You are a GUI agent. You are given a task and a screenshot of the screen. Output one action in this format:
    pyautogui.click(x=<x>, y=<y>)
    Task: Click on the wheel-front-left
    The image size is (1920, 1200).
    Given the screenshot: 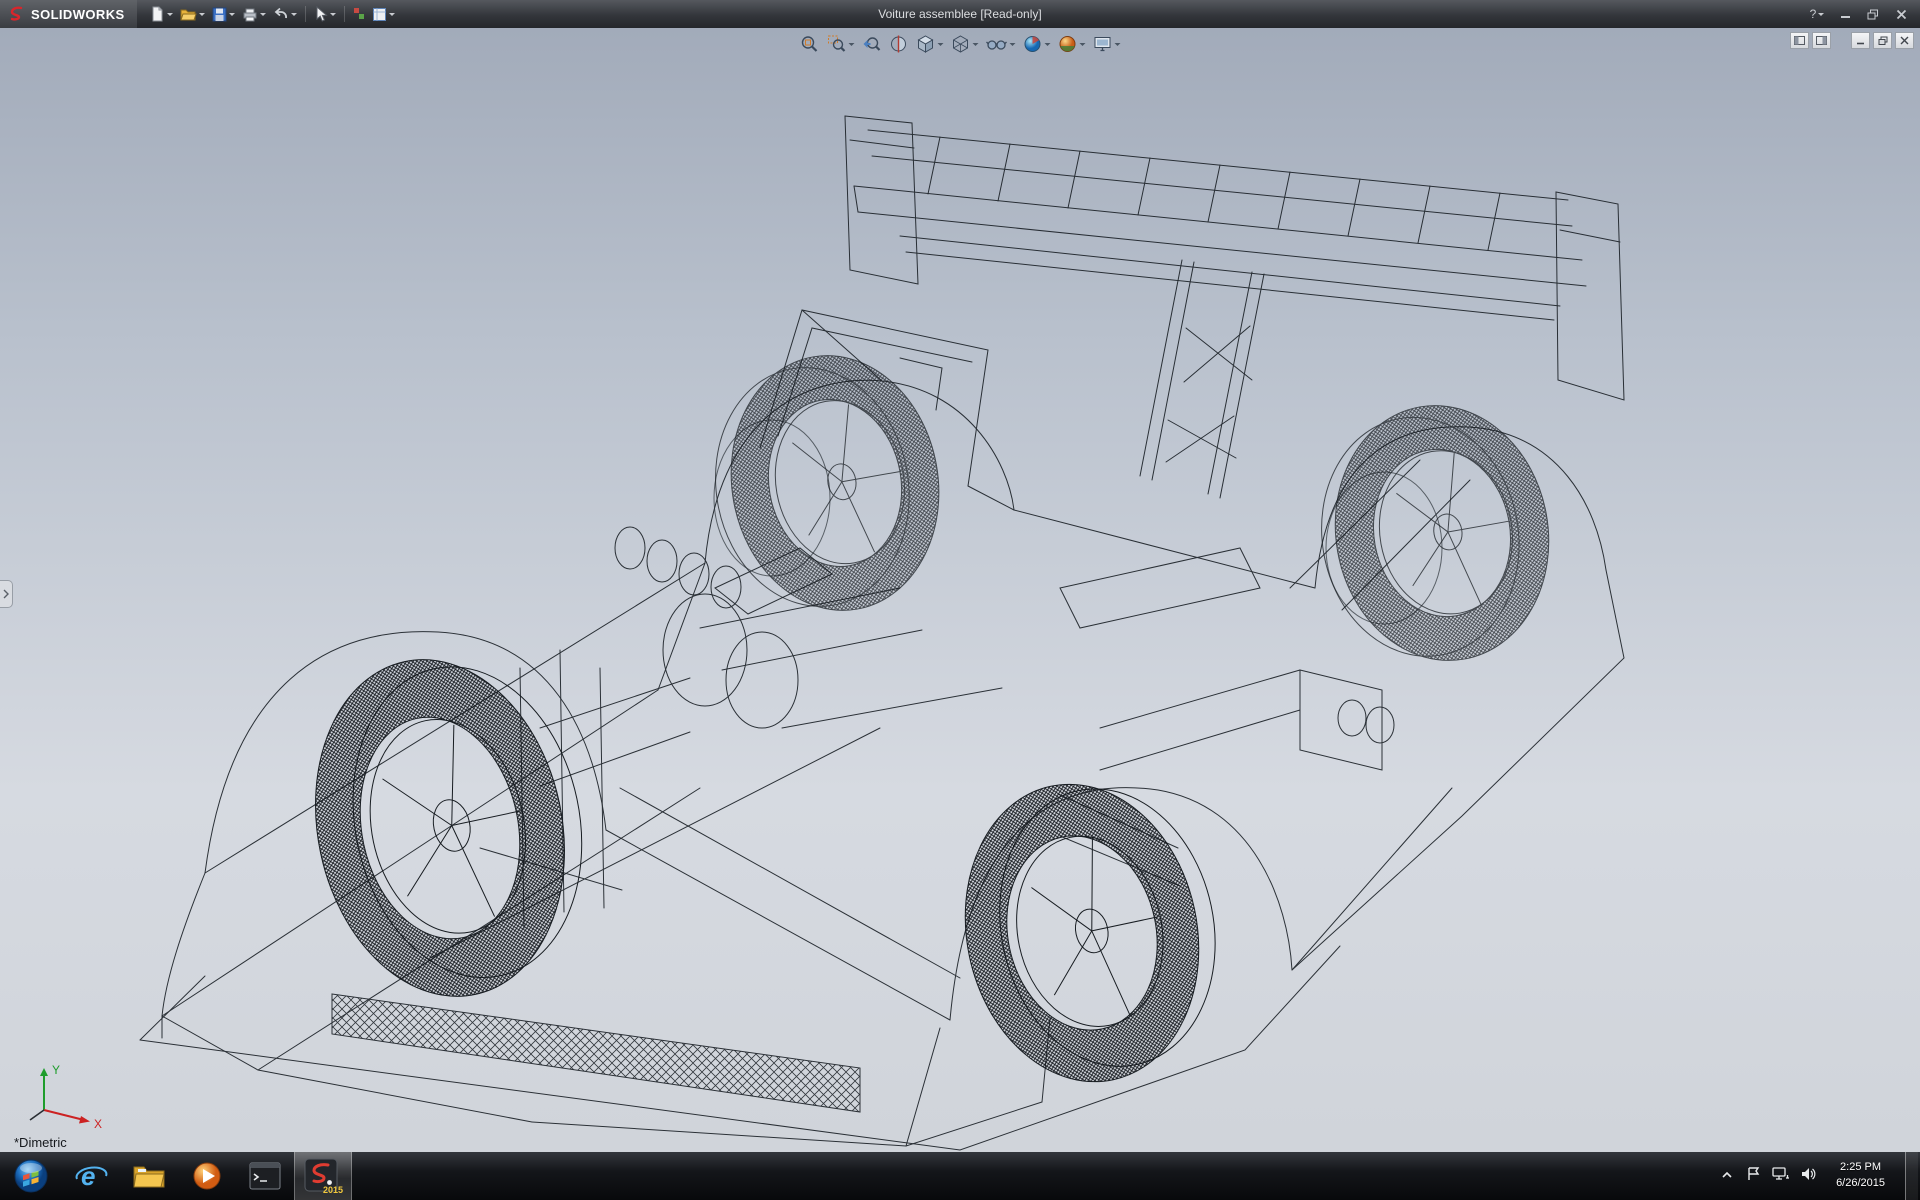 What is the action you would take?
    pyautogui.click(x=449, y=828)
    